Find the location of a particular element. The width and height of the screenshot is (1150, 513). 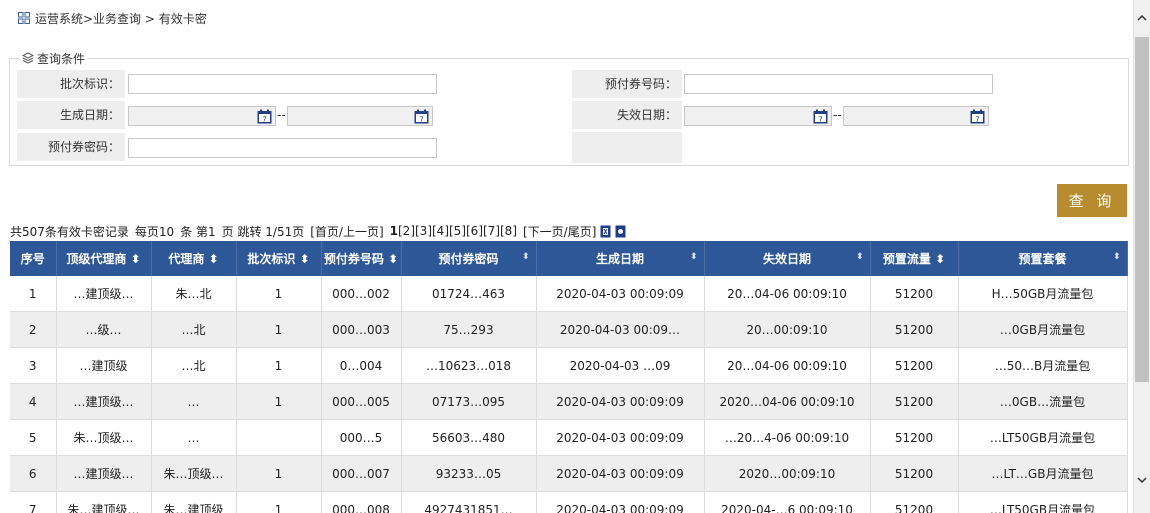

next-last-link: [下一页/尾页] is located at coordinates (559, 231).